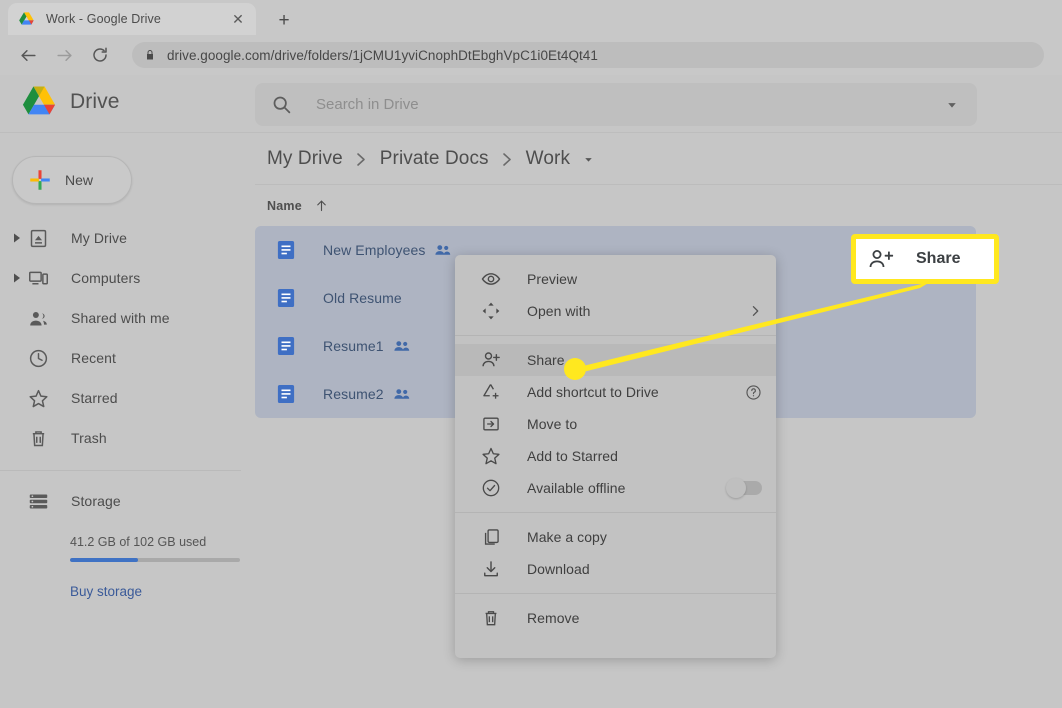 This screenshot has width=1062, height=708. What do you see at coordinates (106, 591) in the screenshot?
I see `buy-storage-link: Buy storage` at bounding box center [106, 591].